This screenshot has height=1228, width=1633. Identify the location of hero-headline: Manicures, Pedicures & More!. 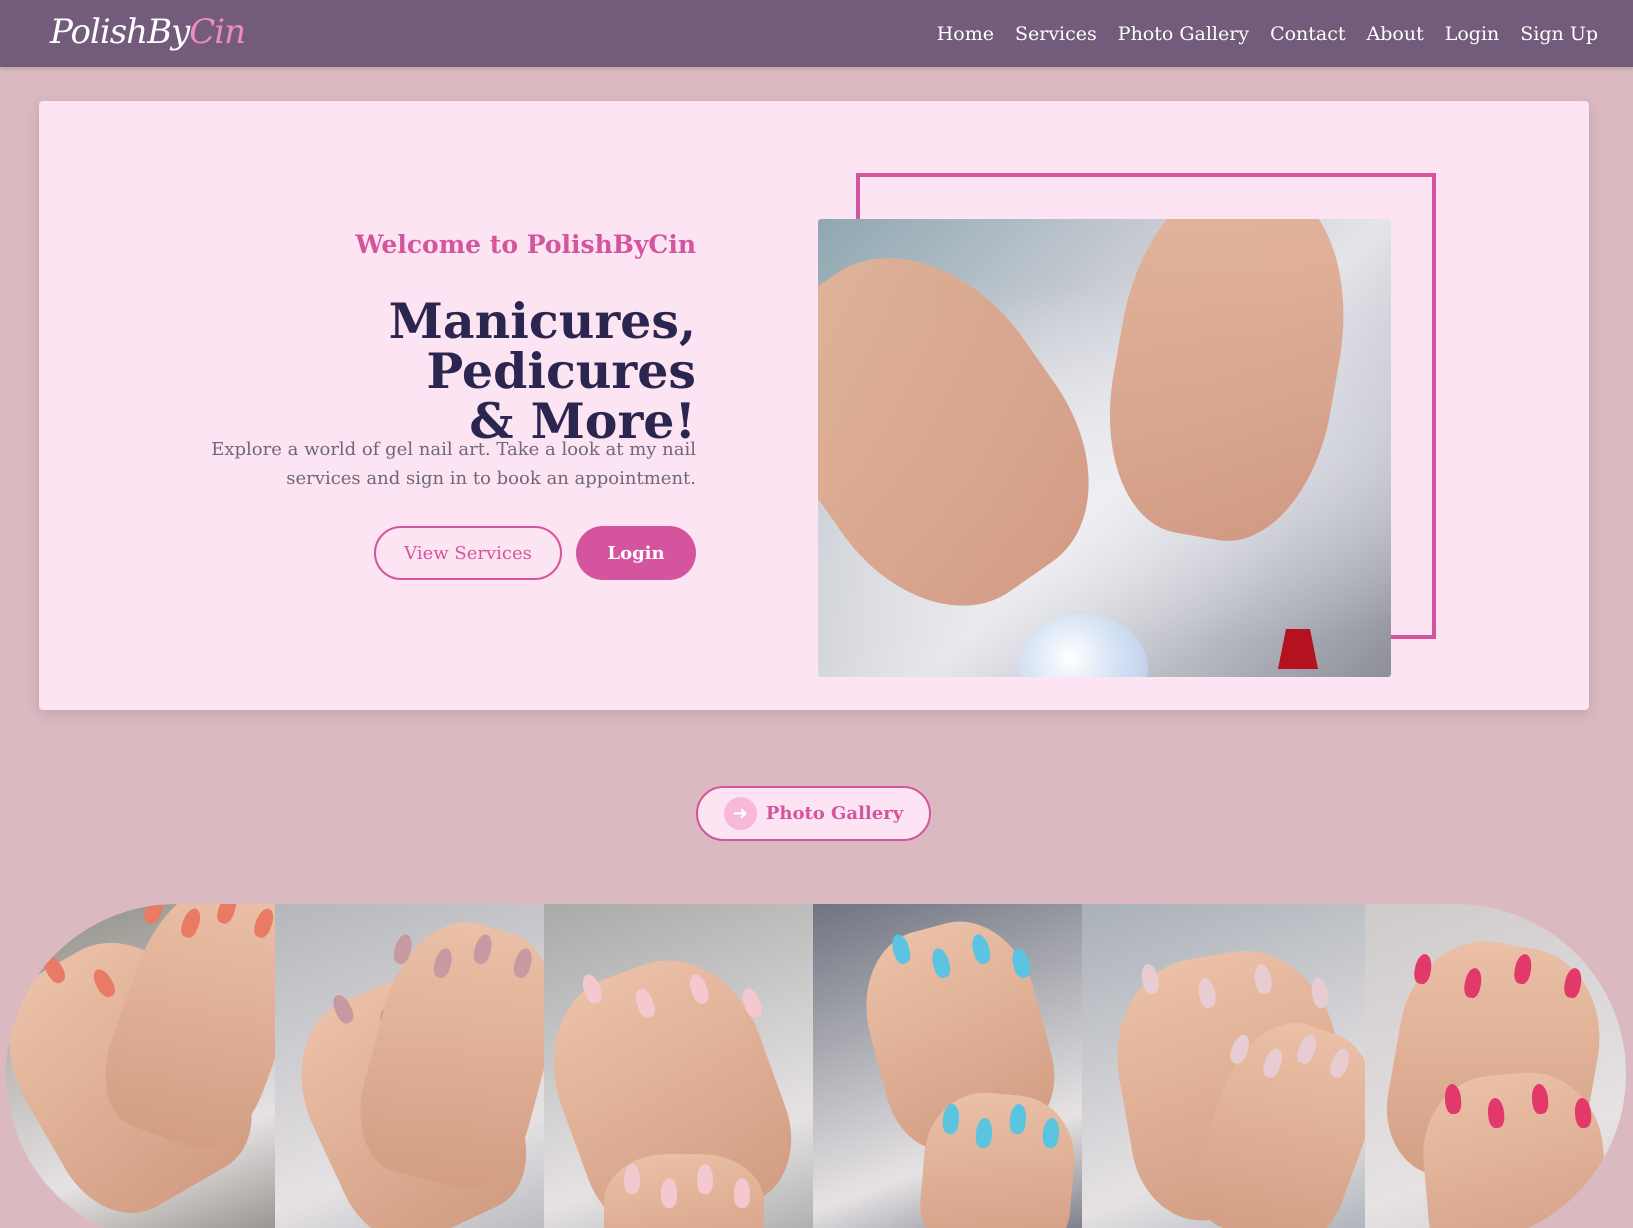
(416, 371).